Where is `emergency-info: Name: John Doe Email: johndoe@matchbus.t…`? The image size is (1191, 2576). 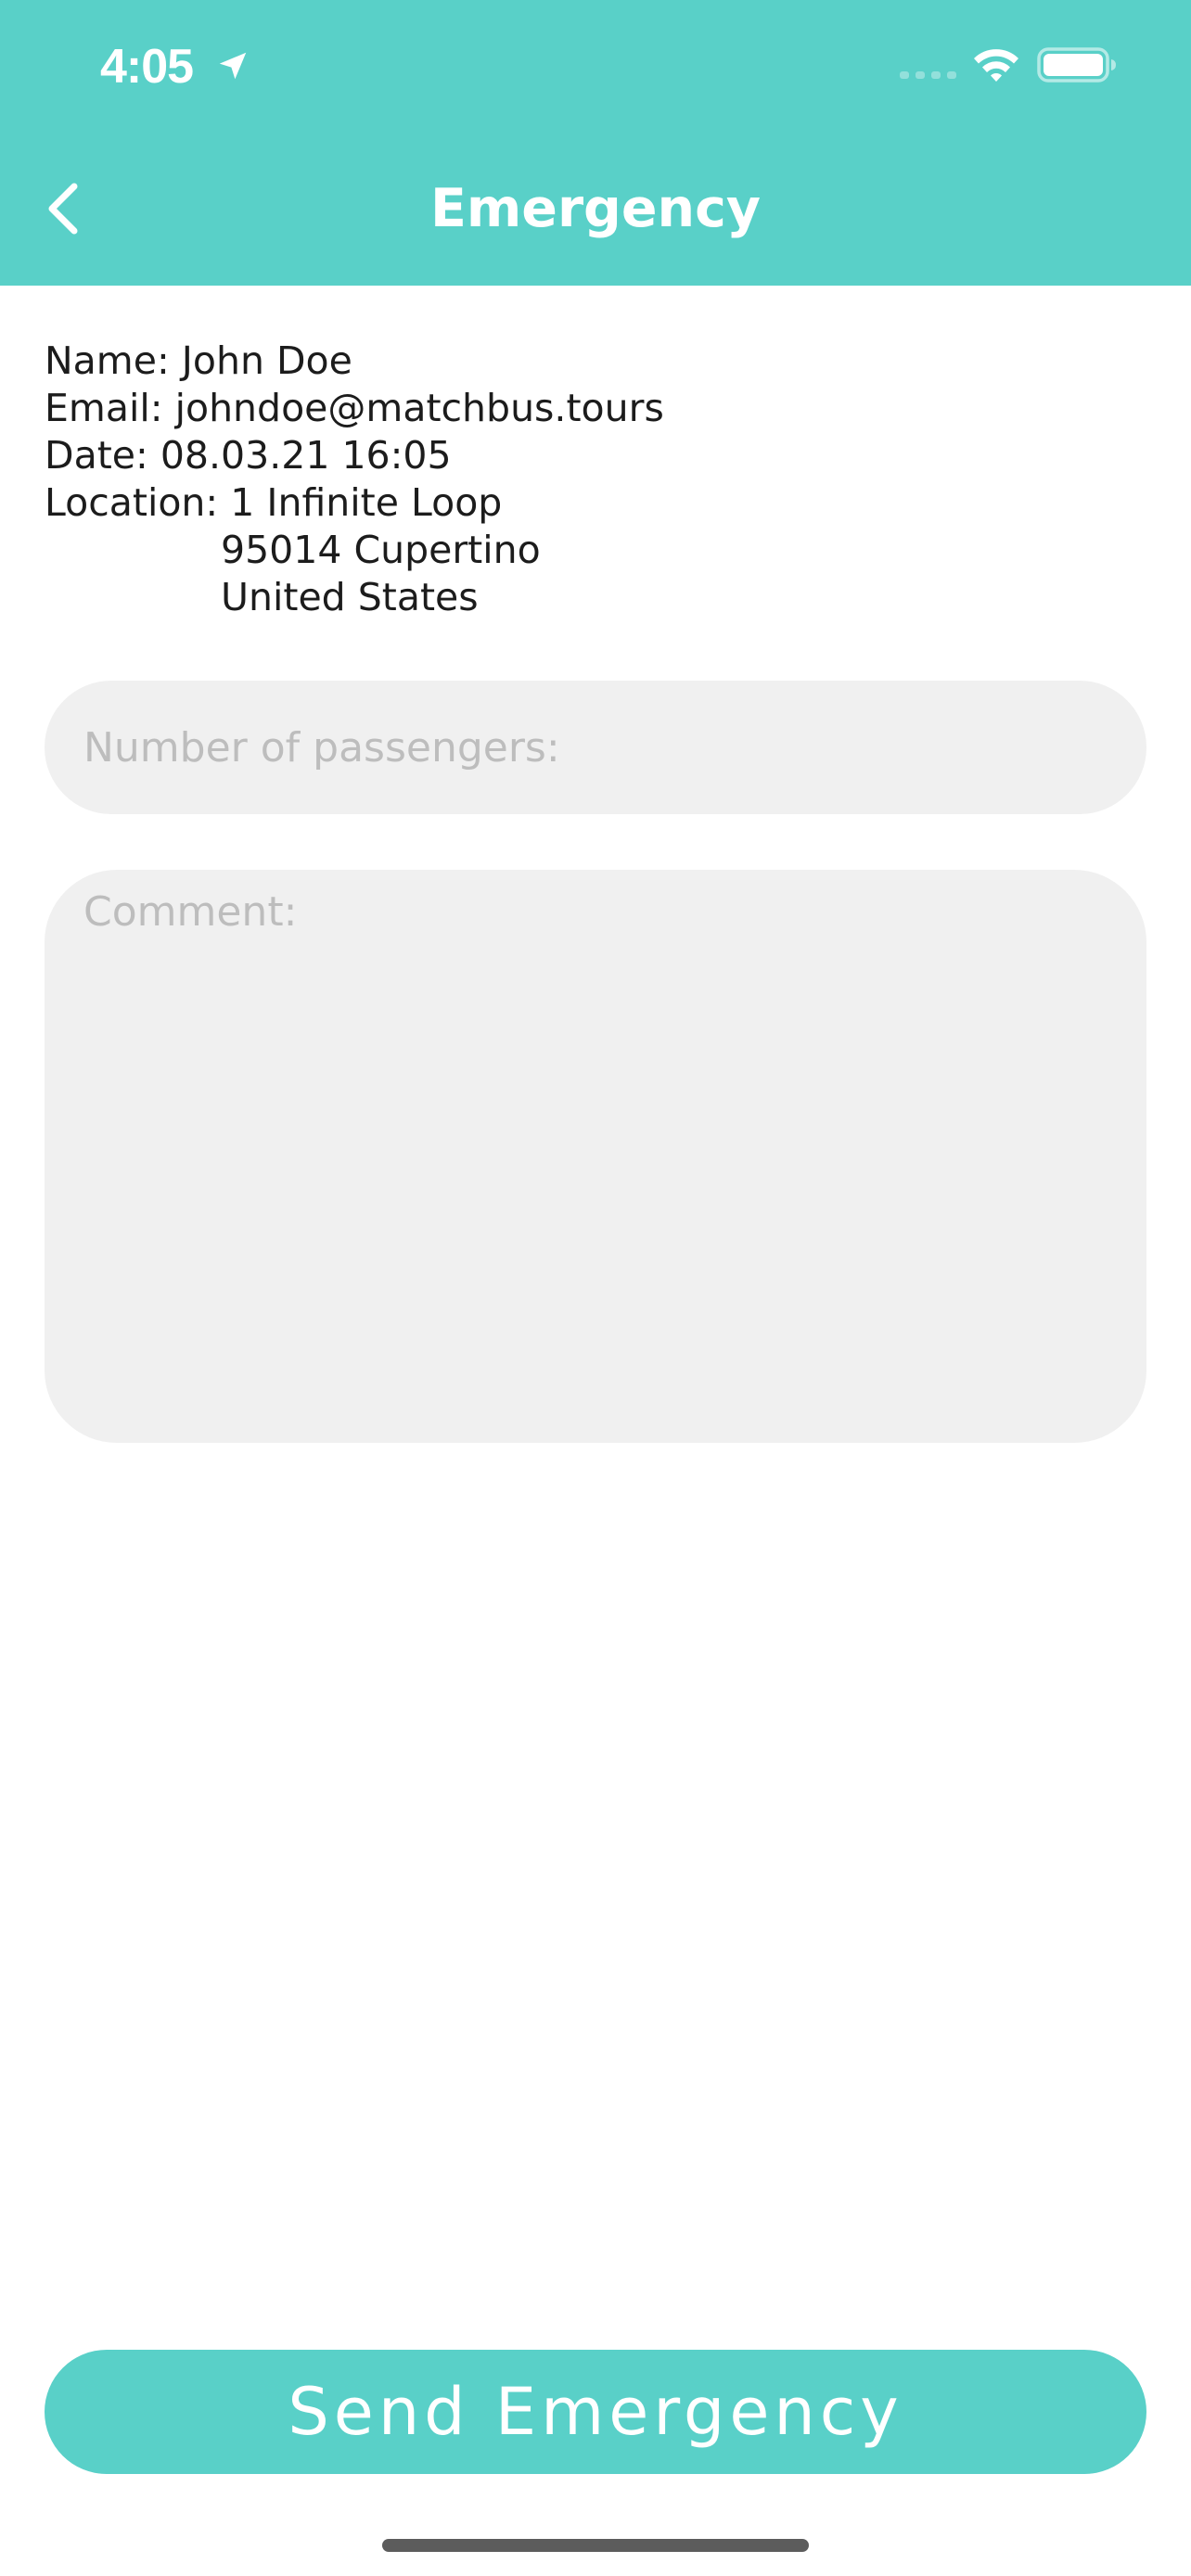 emergency-info: Name: John Doe Email: johndoe@matchbus.t… is located at coordinates (592, 479).